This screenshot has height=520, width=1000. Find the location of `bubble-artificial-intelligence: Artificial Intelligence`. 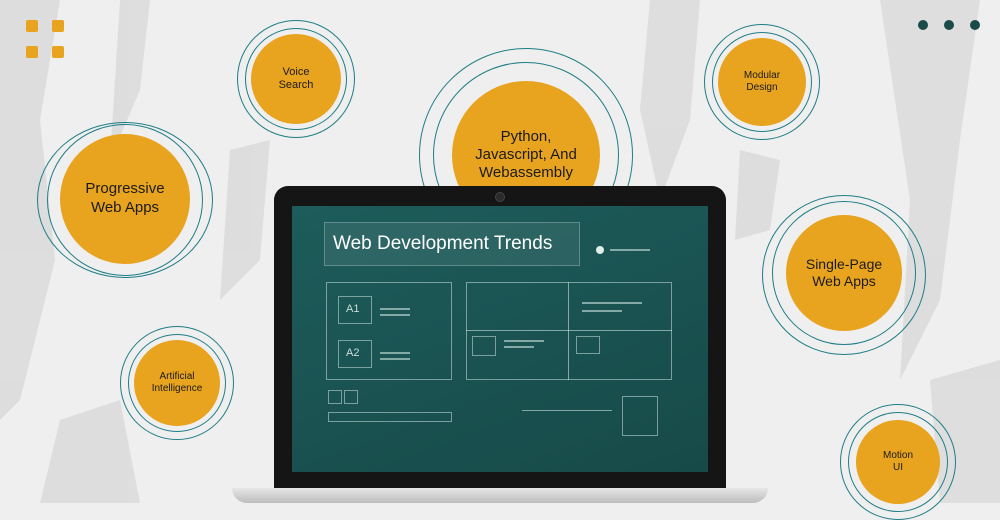

bubble-artificial-intelligence: Artificial Intelligence is located at coordinates (177, 383).